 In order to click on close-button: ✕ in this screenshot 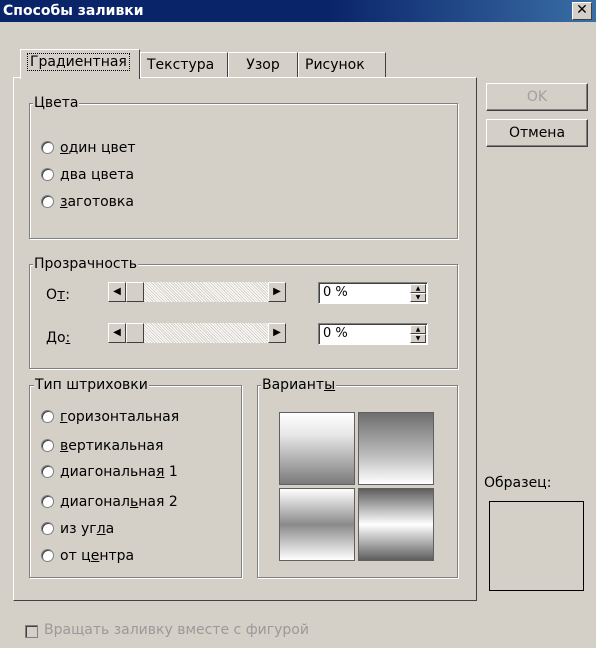, I will do `click(582, 11)`.